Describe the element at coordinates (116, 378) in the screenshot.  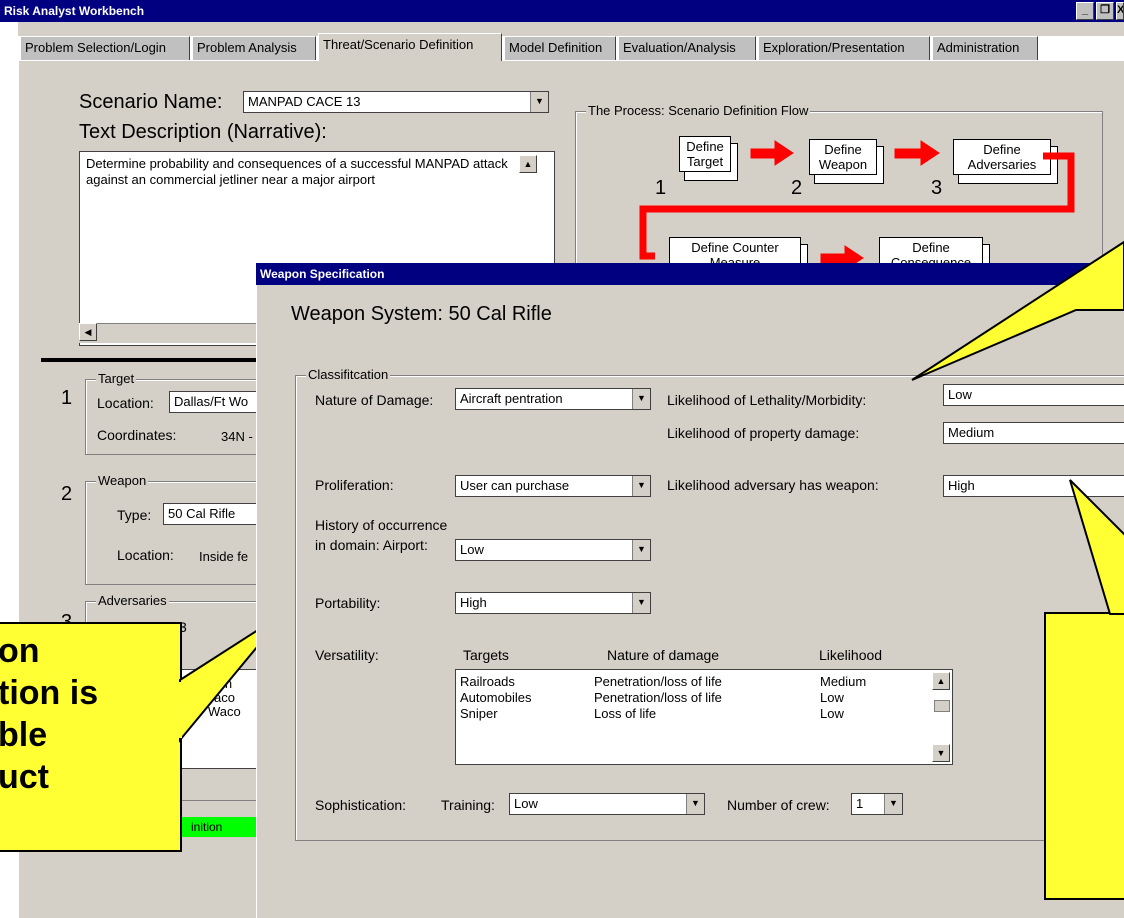
I see `target-caption: Target` at that location.